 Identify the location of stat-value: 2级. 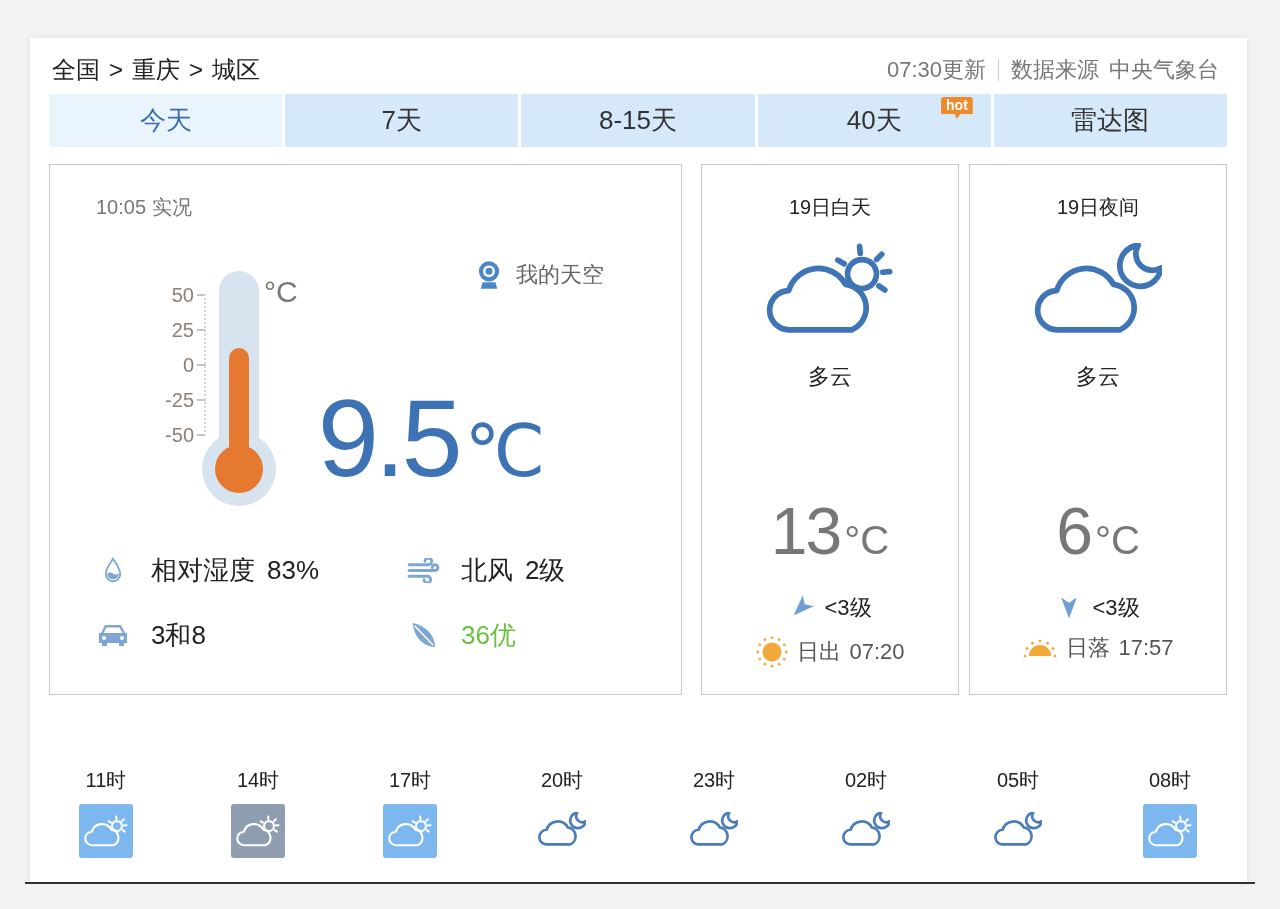
(545, 570).